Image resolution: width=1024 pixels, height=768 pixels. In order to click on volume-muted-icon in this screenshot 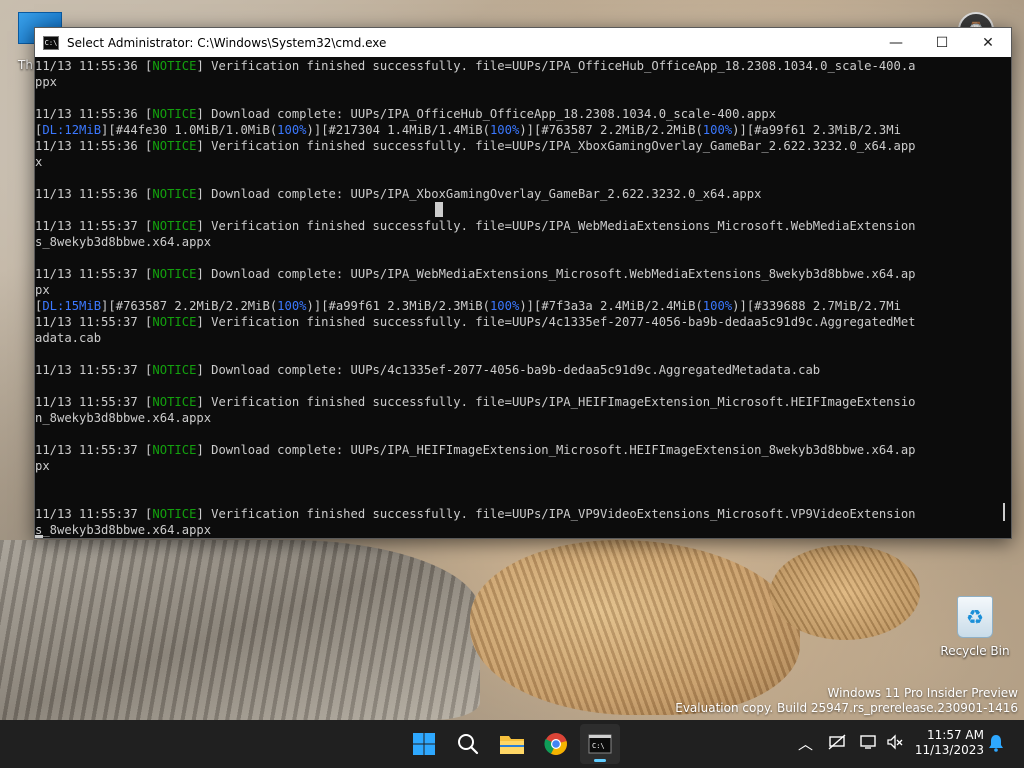, I will do `click(895, 744)`.